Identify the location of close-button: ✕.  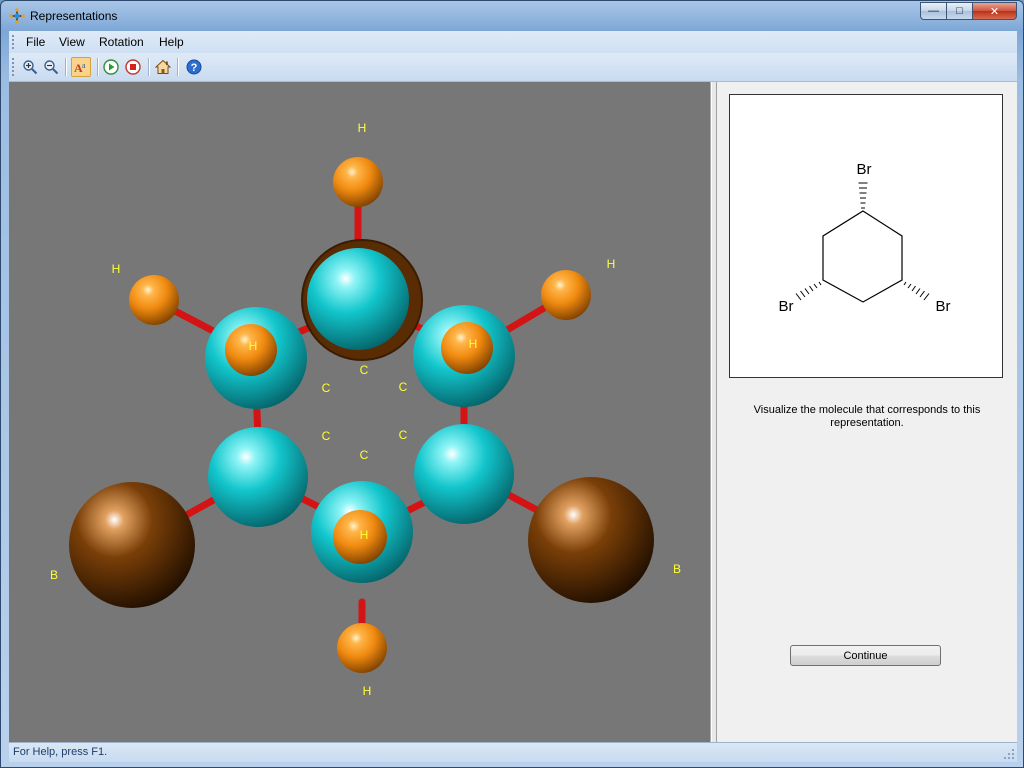
(995, 11).